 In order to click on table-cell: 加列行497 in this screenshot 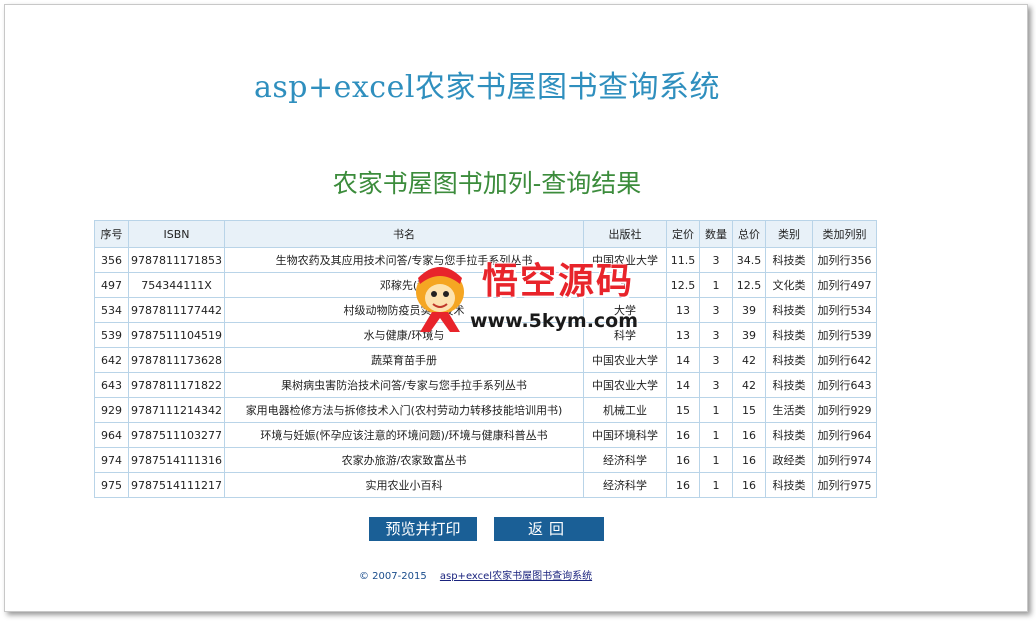, I will do `click(844, 285)`.